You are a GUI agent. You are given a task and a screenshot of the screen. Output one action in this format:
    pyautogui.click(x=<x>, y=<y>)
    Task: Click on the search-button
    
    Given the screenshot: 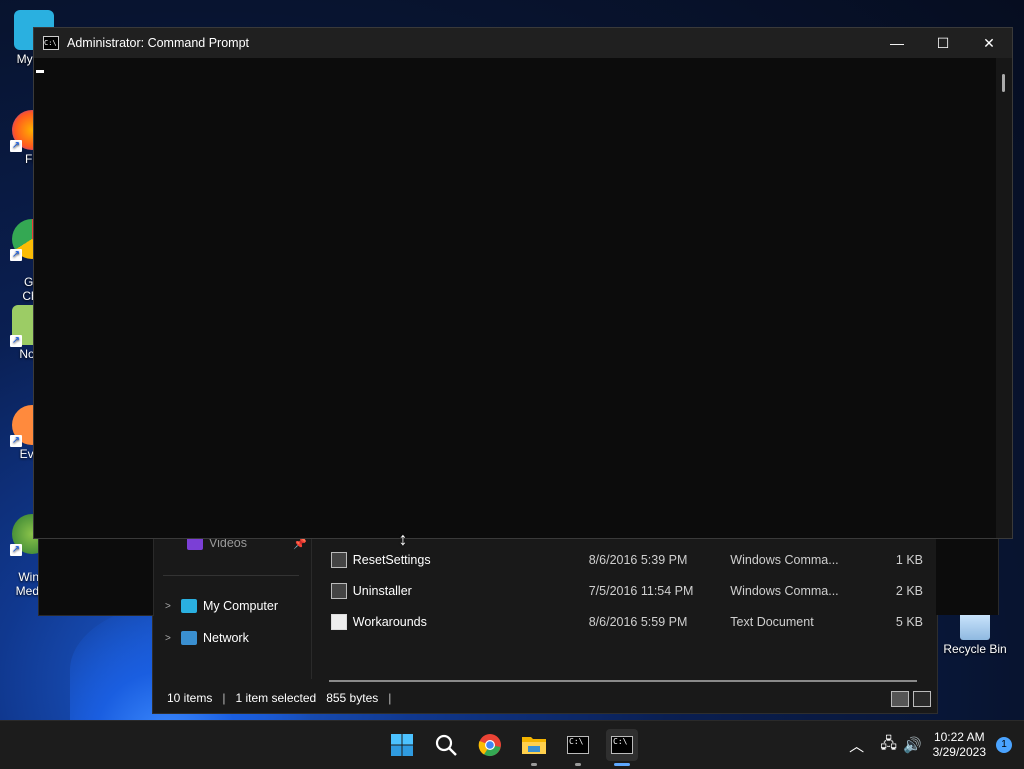 What is the action you would take?
    pyautogui.click(x=446, y=745)
    